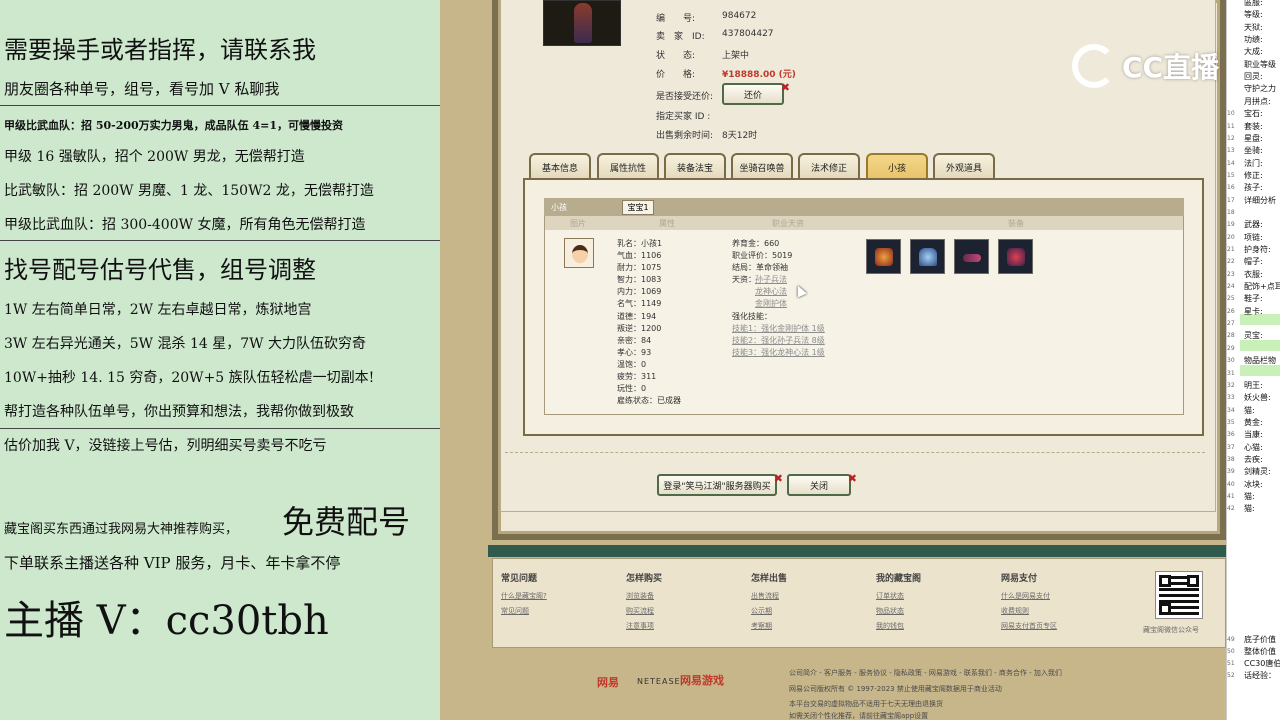 This screenshot has width=1280, height=720. Describe the element at coordinates (154, 157) in the screenshot. I see `overlay-line: 甲级 16 强敏队，招个 200W 男龙，无偿帮打造` at that location.